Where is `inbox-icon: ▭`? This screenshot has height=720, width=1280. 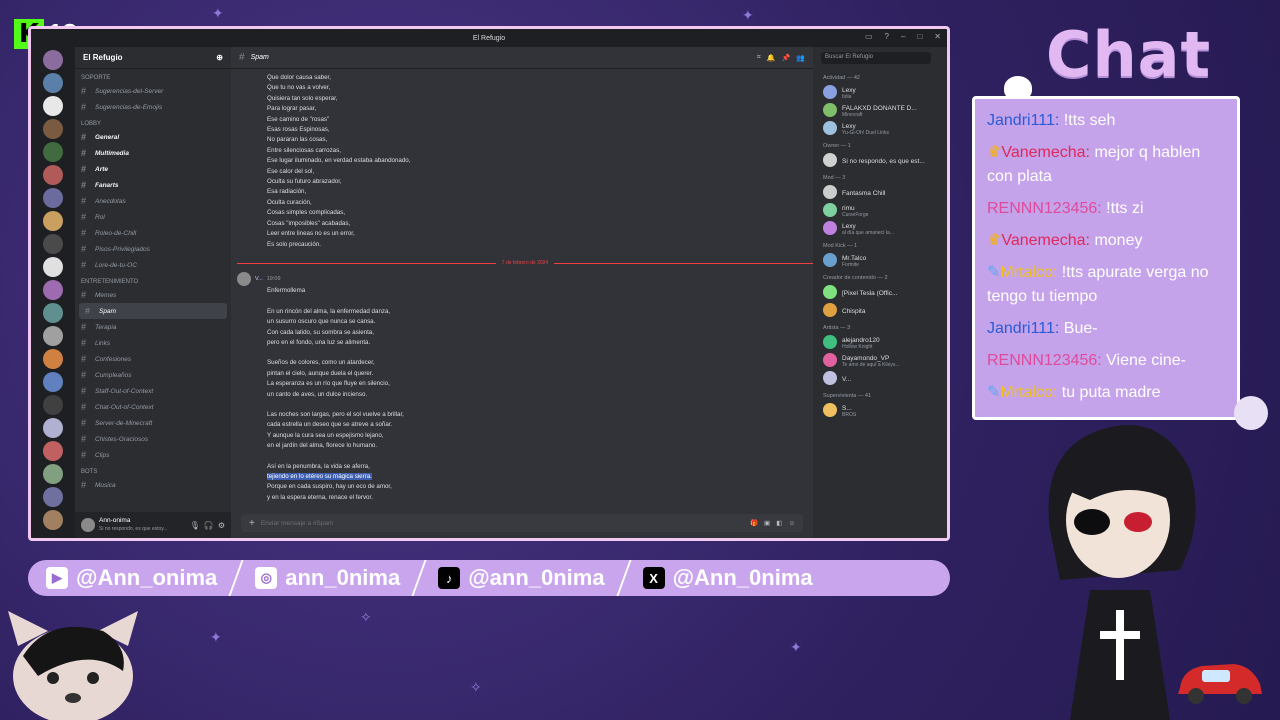 inbox-icon: ▭ is located at coordinates (869, 36).